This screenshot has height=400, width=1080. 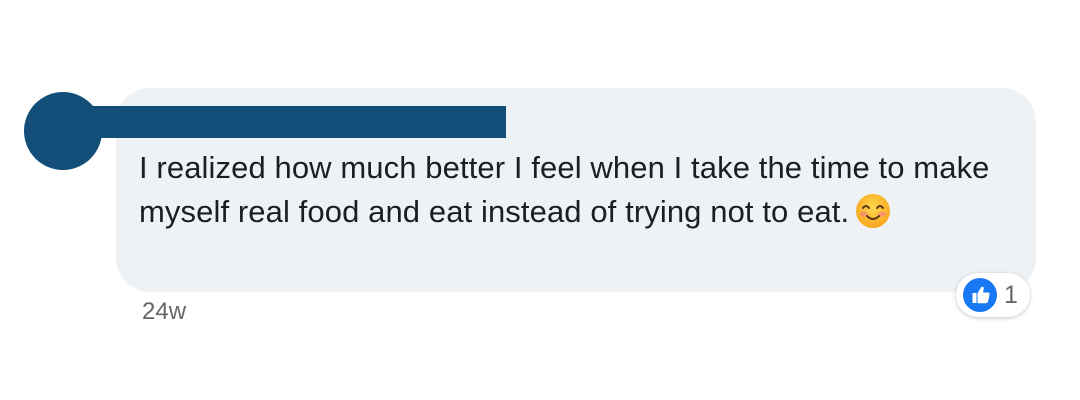 What do you see at coordinates (1011, 294) in the screenshot?
I see `reaction-count: 1` at bounding box center [1011, 294].